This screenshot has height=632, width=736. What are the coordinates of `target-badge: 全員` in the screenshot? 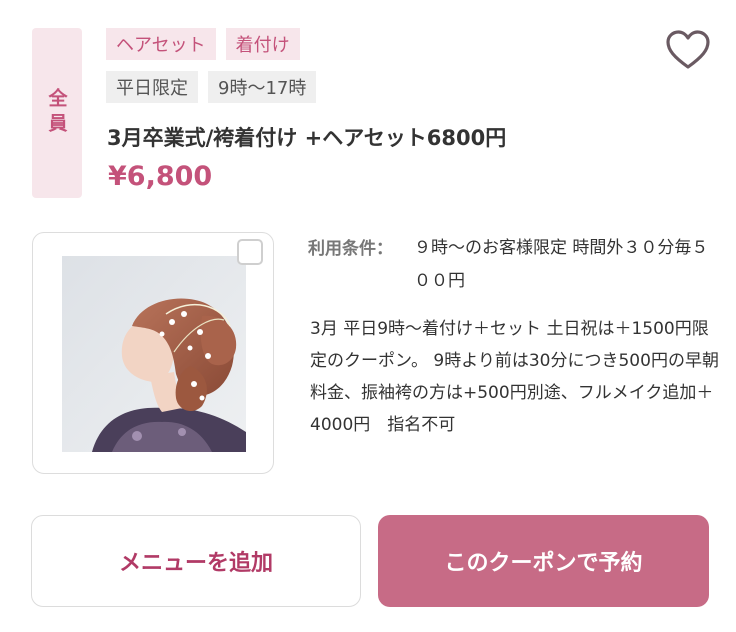 It's located at (57, 113).